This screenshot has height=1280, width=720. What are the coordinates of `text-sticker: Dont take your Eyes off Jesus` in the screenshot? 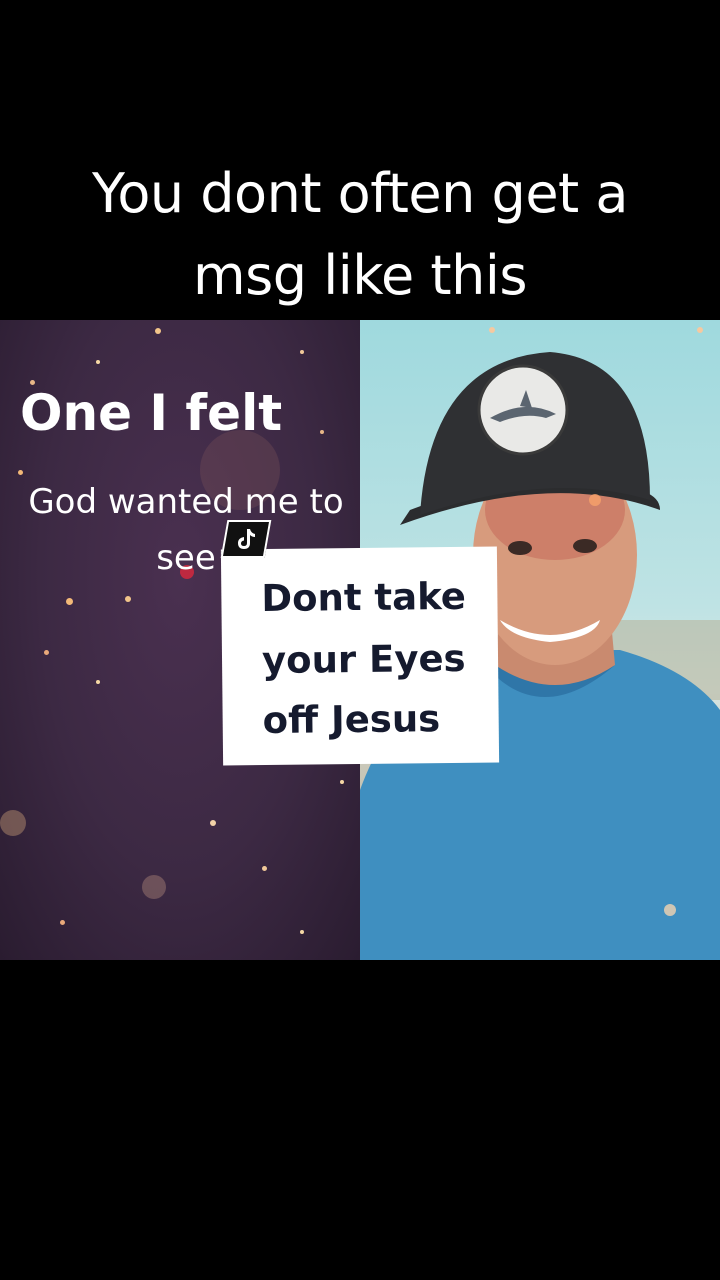 It's located at (360, 656).